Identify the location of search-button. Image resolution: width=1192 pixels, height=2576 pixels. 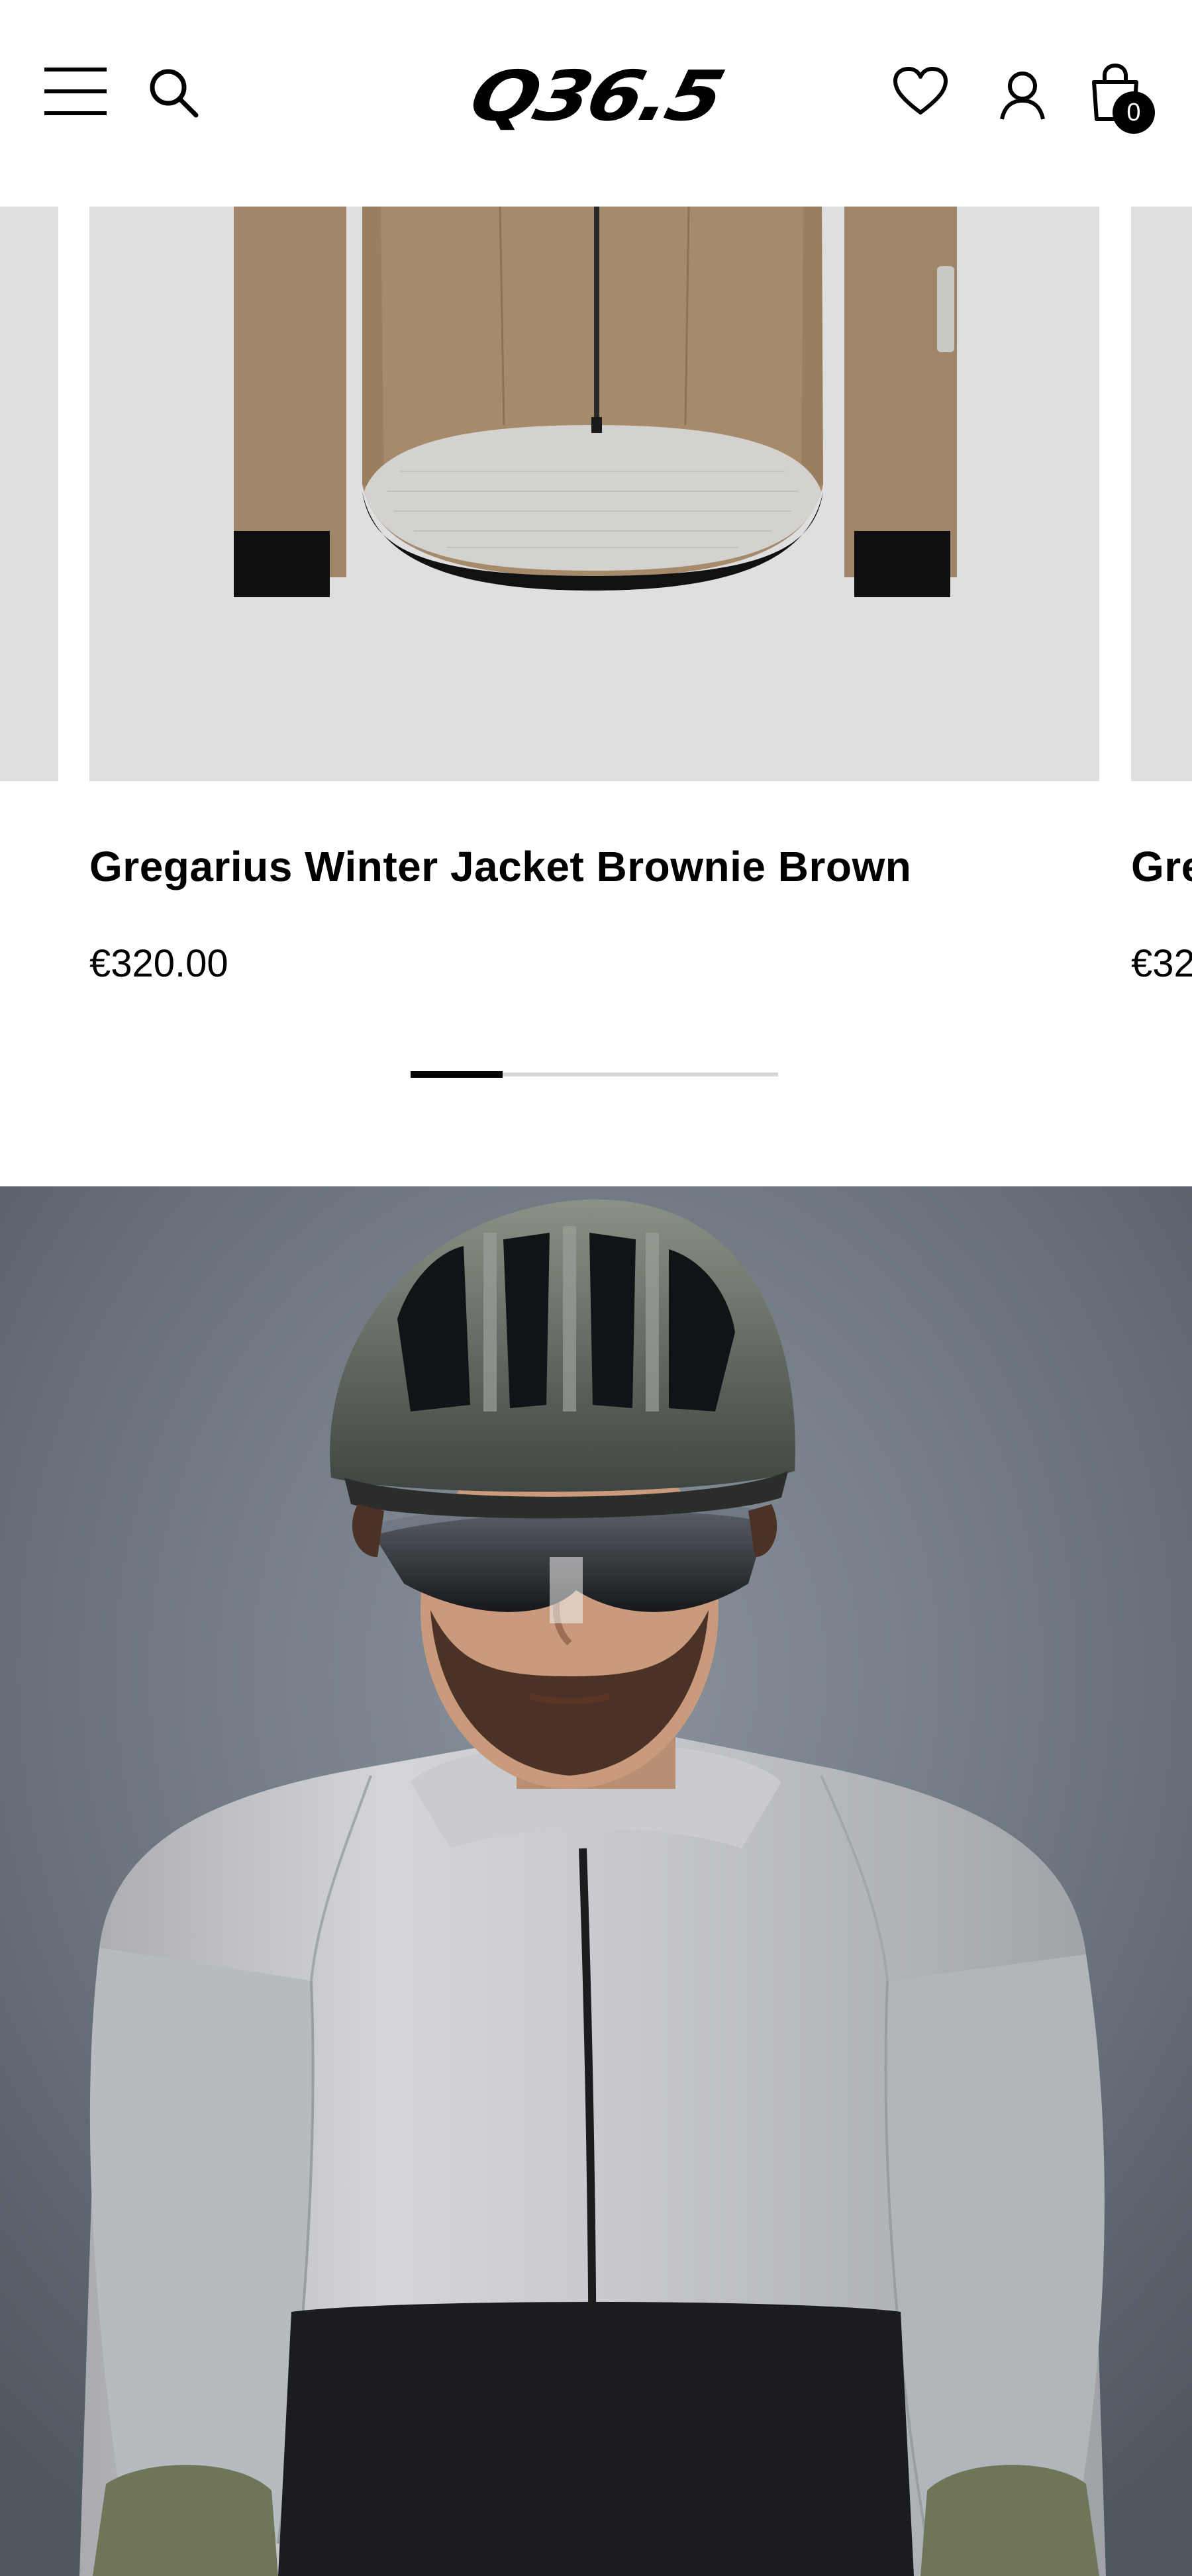
(174, 92).